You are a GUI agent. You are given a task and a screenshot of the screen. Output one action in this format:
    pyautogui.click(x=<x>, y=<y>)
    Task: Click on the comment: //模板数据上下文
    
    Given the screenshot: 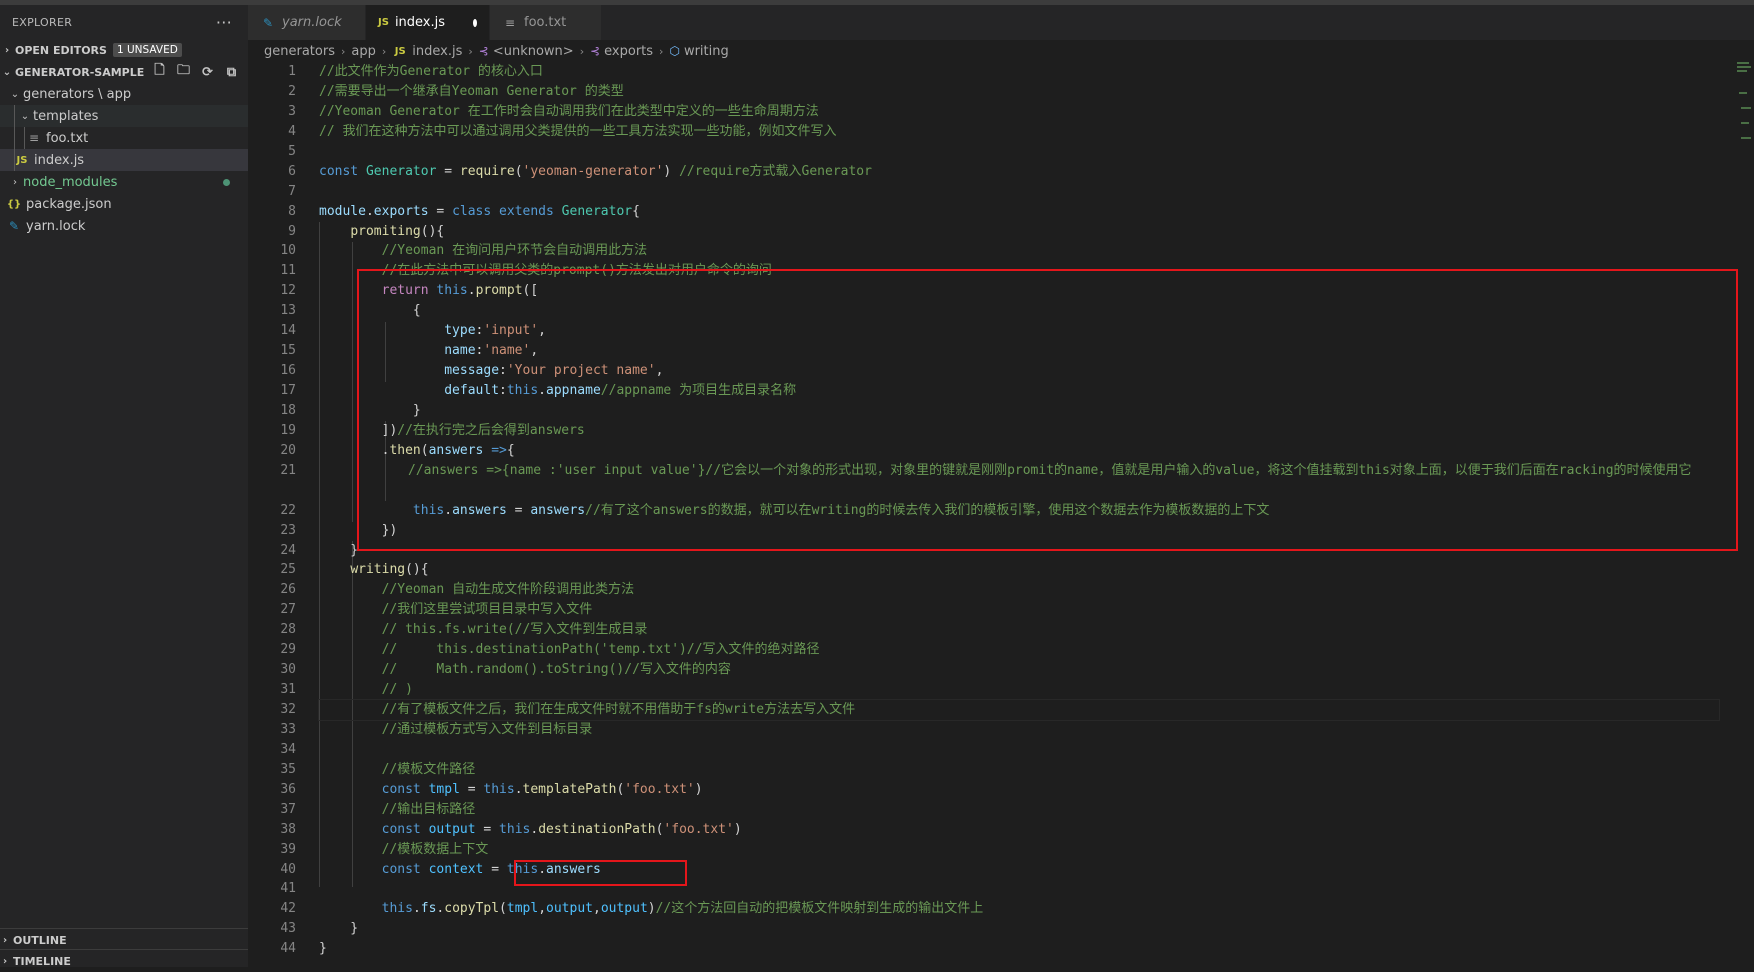 What is the action you would take?
    pyautogui.click(x=435, y=849)
    